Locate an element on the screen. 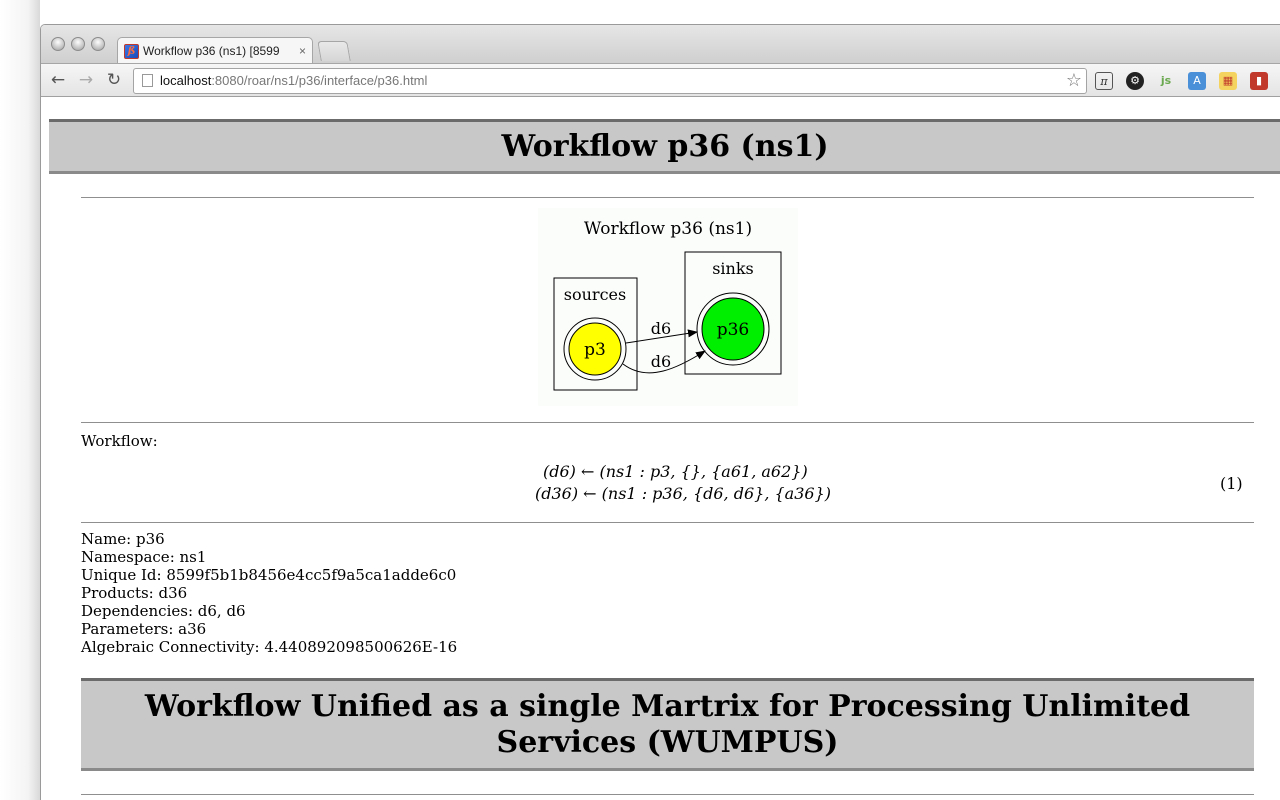  puzzle-icon: ▦ is located at coordinates (1228, 81).